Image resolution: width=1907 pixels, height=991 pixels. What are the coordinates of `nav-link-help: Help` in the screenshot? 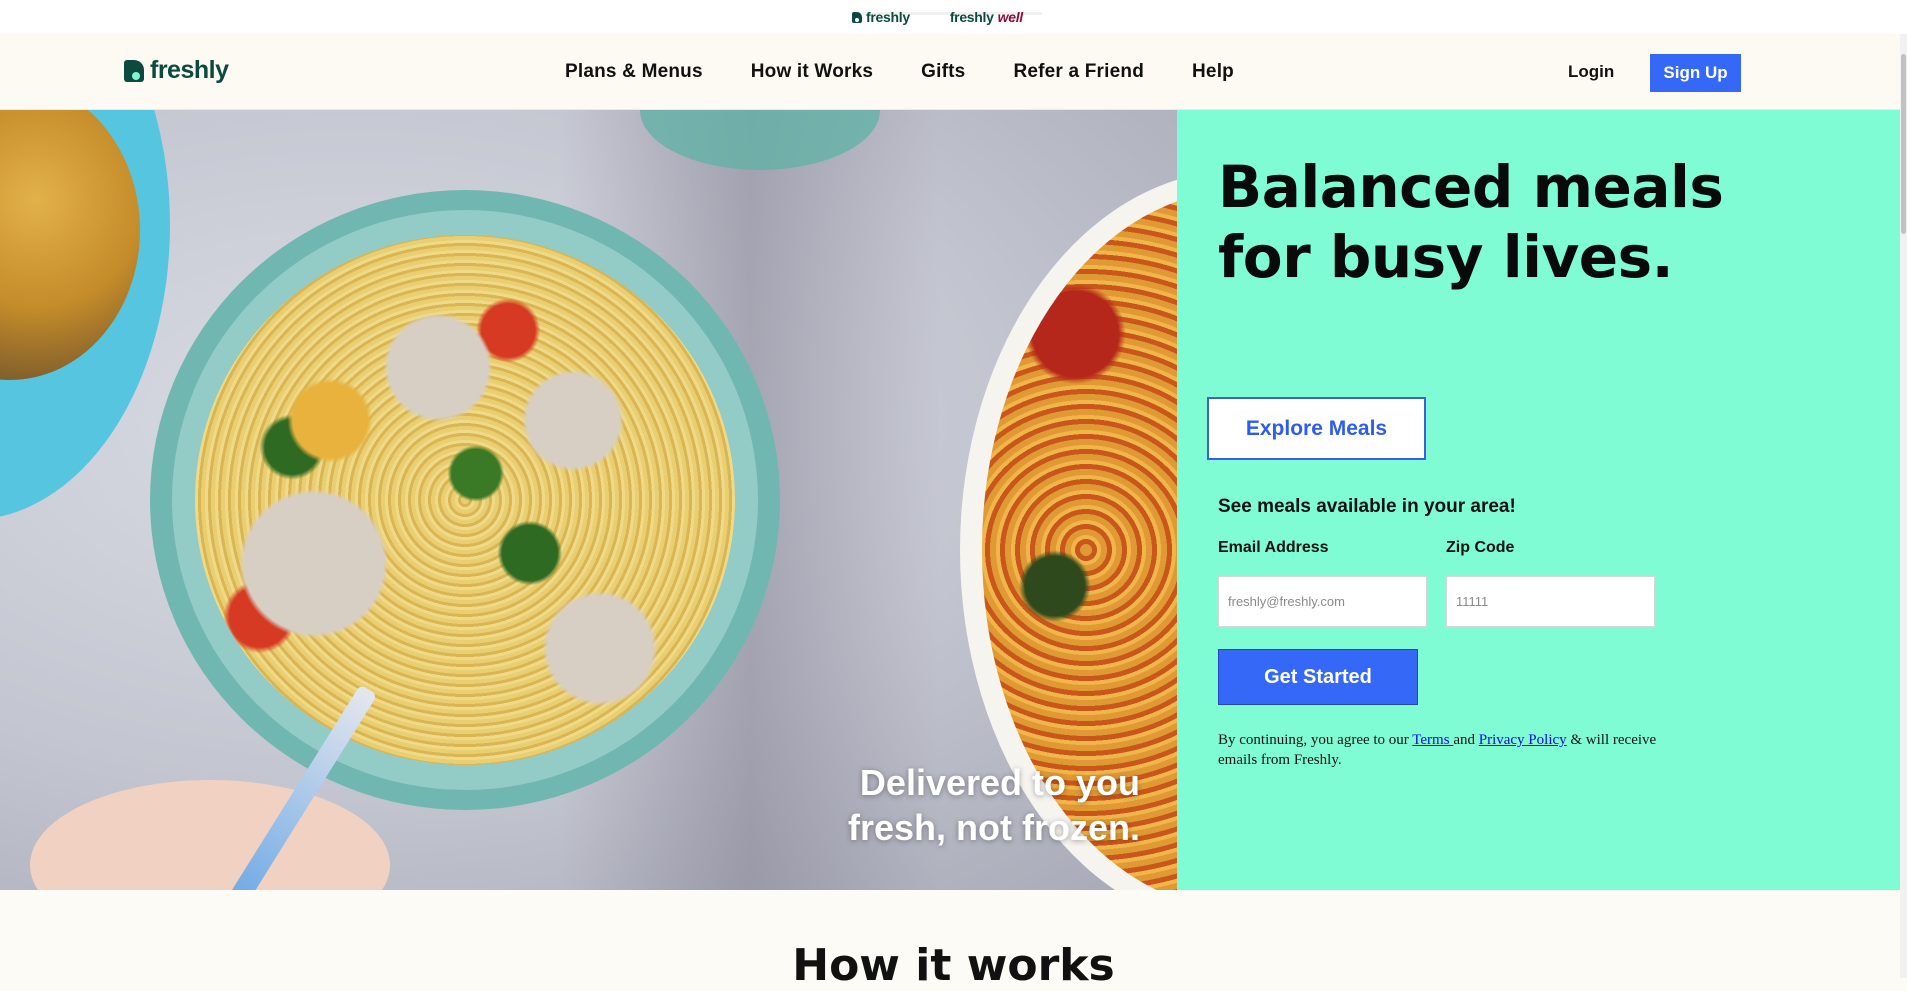 It's located at (1213, 72).